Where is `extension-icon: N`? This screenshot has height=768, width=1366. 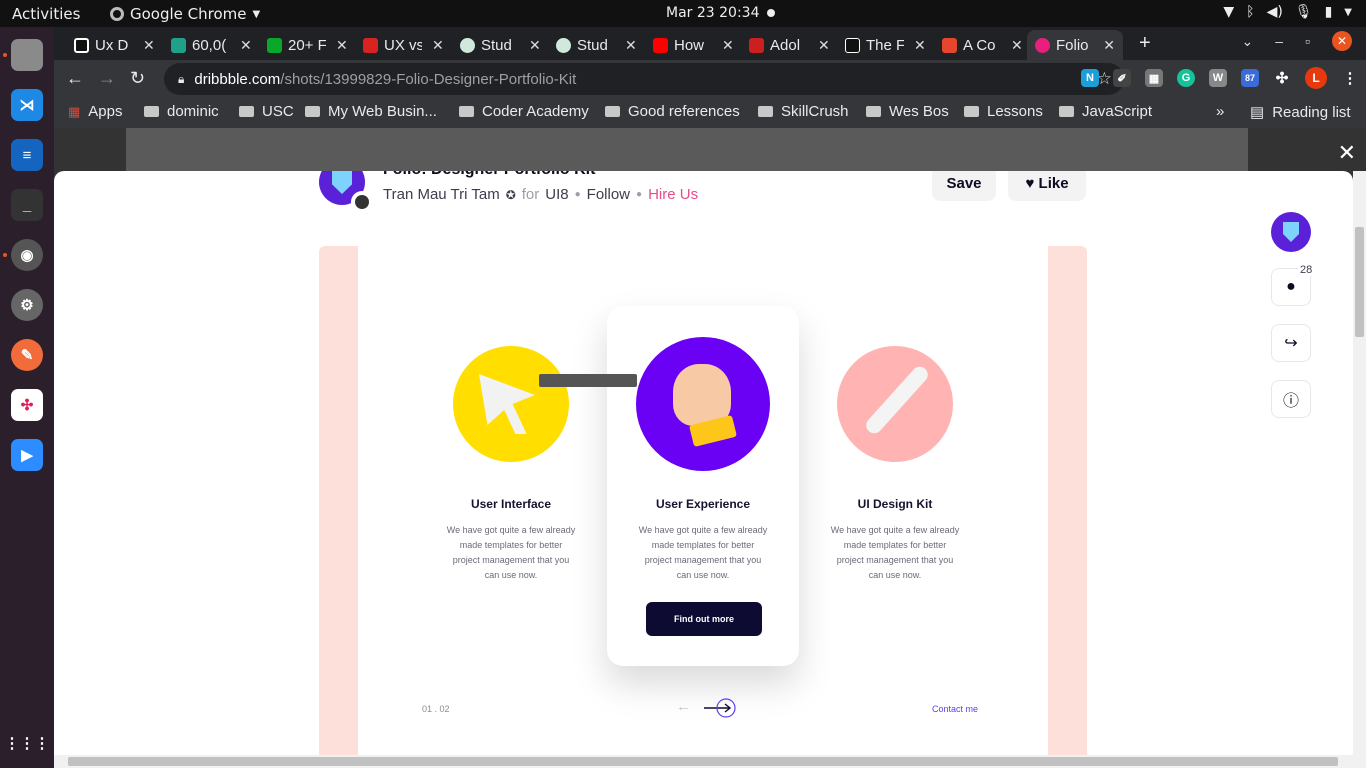 extension-icon: N is located at coordinates (1090, 78).